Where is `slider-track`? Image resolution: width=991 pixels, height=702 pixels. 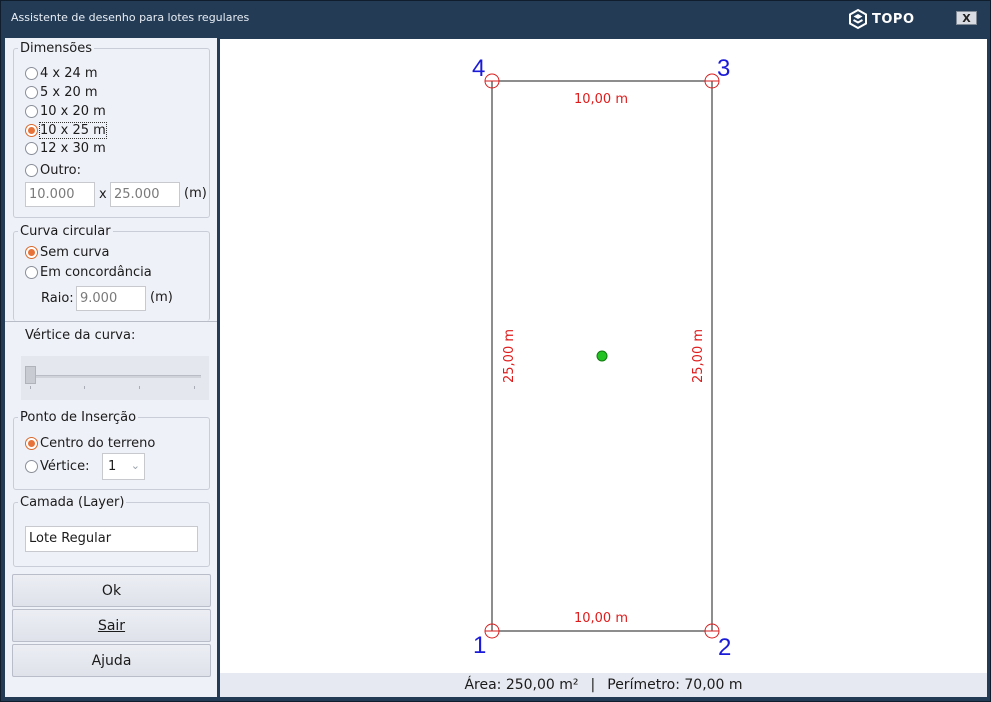
slider-track is located at coordinates (115, 376).